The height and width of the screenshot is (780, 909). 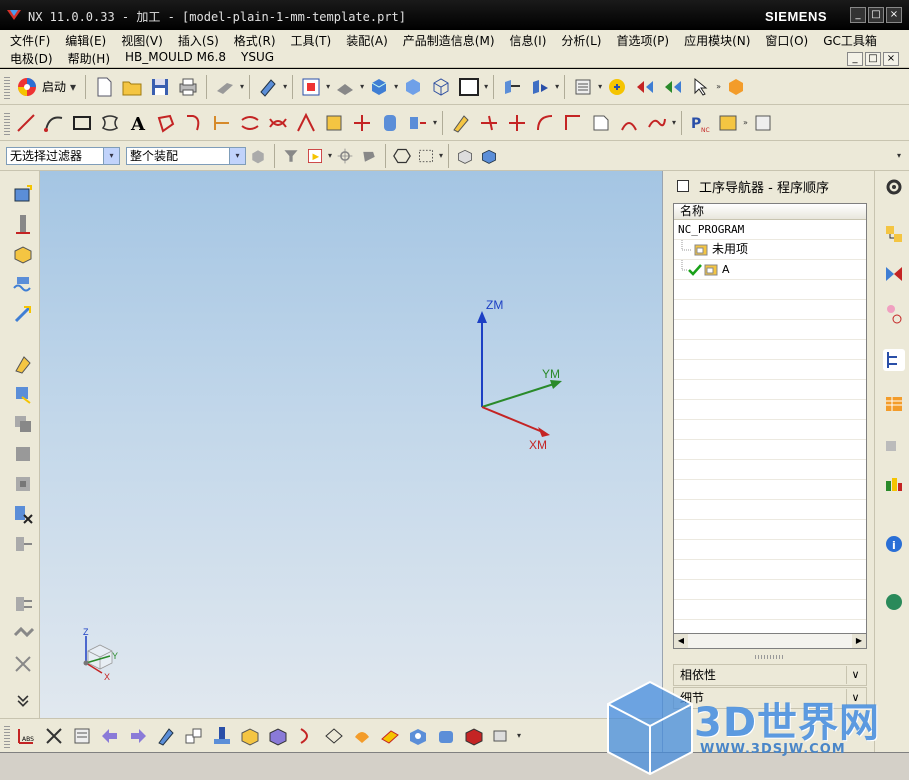 I want to click on menu-item: 视图(V), so click(x=142, y=41).